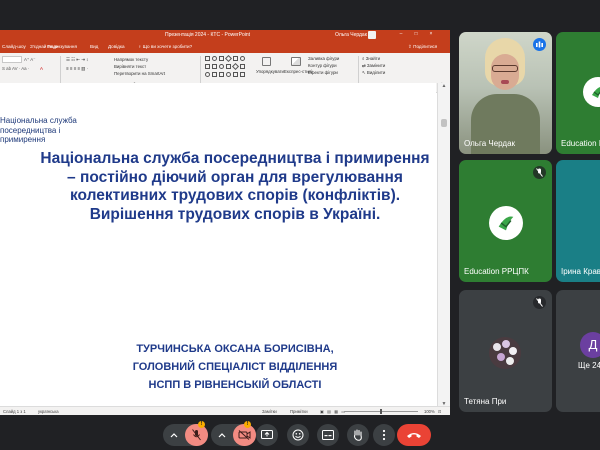 This screenshot has height=450, width=600. Describe the element at coordinates (578, 351) in the screenshot. I see `more-participants-tile: Д Ще 24` at that location.